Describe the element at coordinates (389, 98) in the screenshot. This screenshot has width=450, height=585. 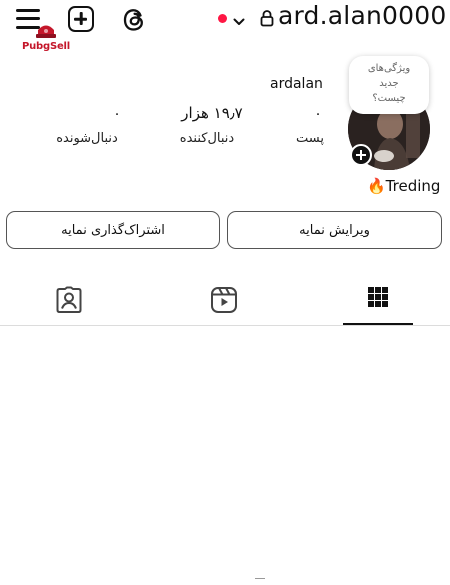
I see `note-line: چیست؟` at that location.